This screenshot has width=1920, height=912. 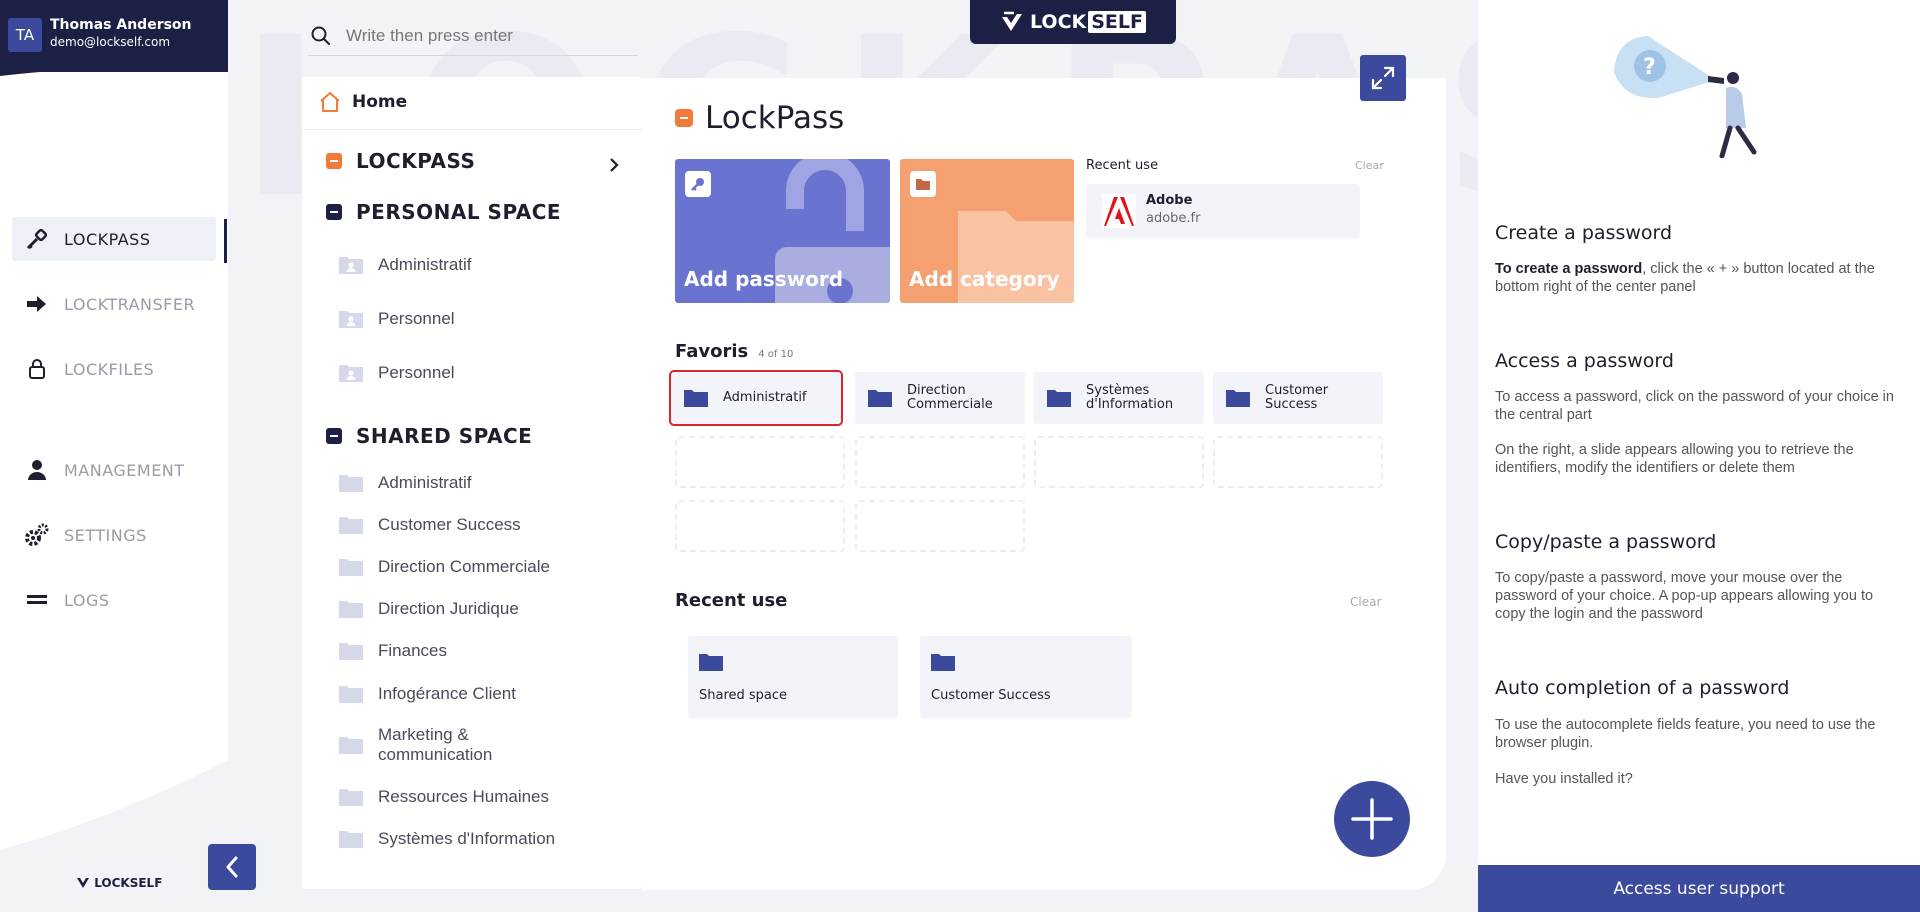 I want to click on tree-item-personal-personnel-2: Personnel, so click(x=396, y=373).